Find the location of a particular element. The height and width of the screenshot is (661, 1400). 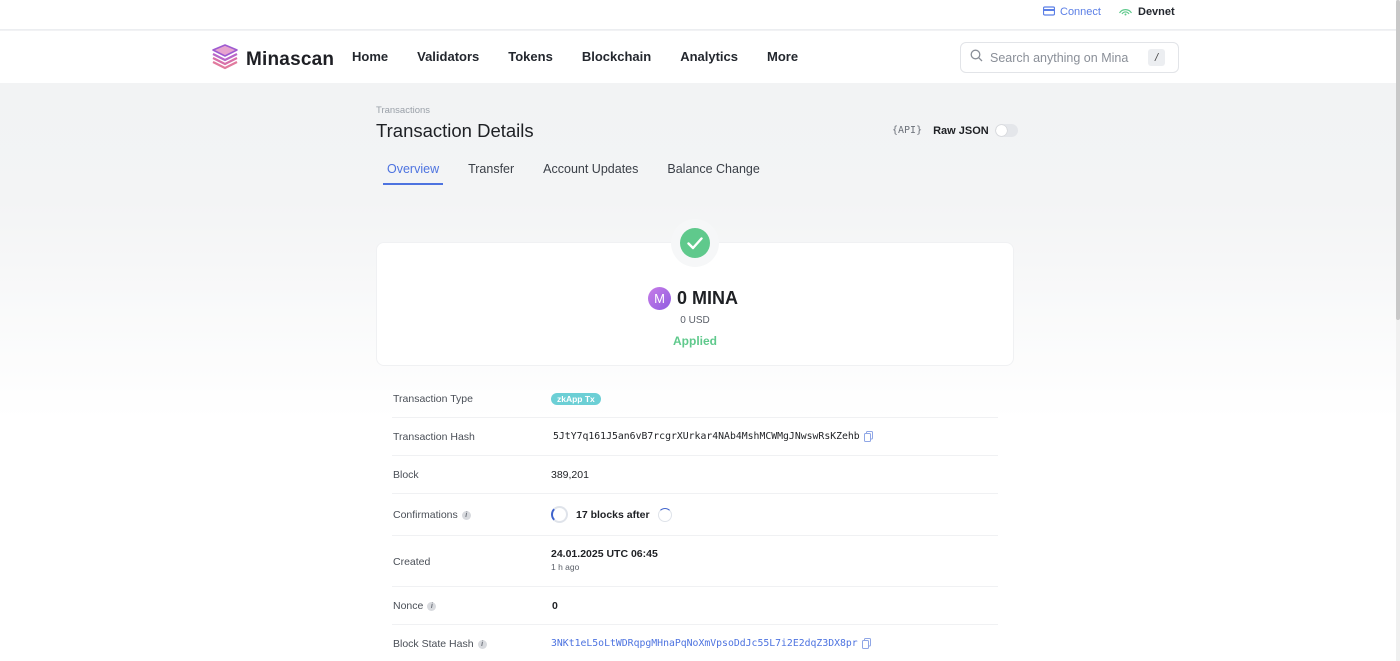

search-box: / is located at coordinates (1069, 57).